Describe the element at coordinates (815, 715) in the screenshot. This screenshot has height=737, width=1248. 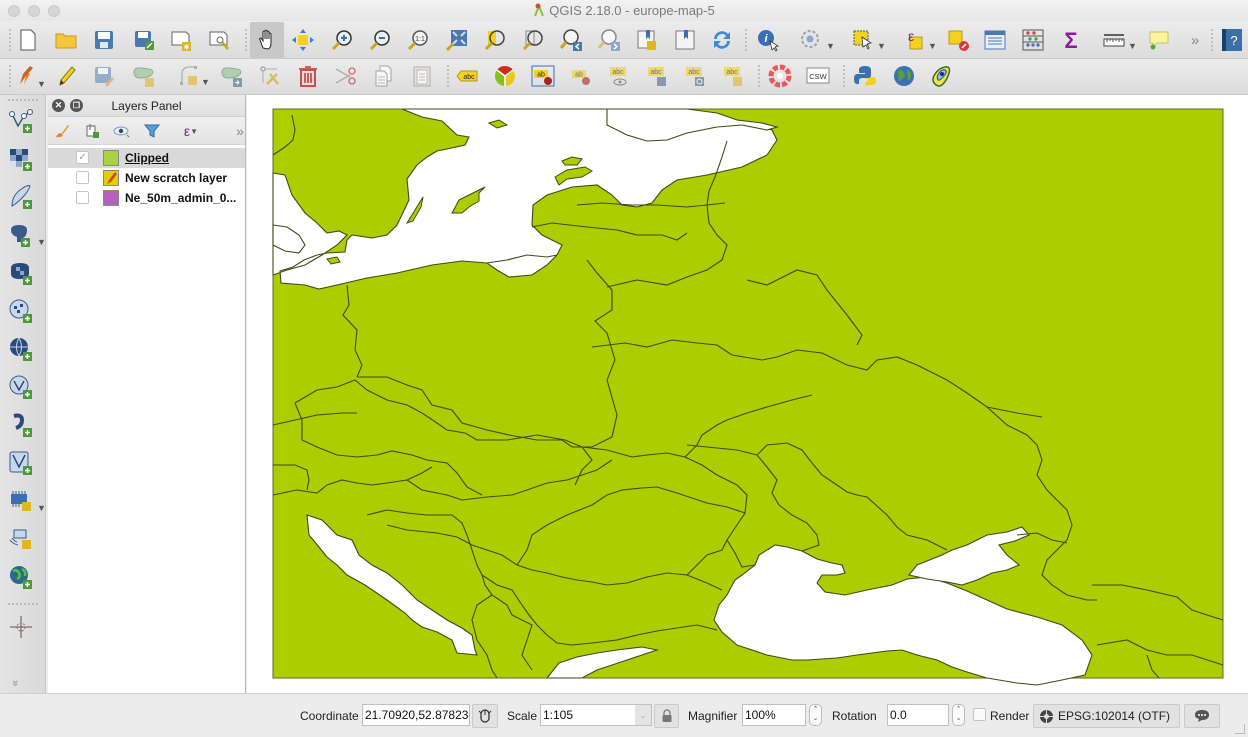
I see `magnifier-spinner: ⌃ ⌄` at that location.